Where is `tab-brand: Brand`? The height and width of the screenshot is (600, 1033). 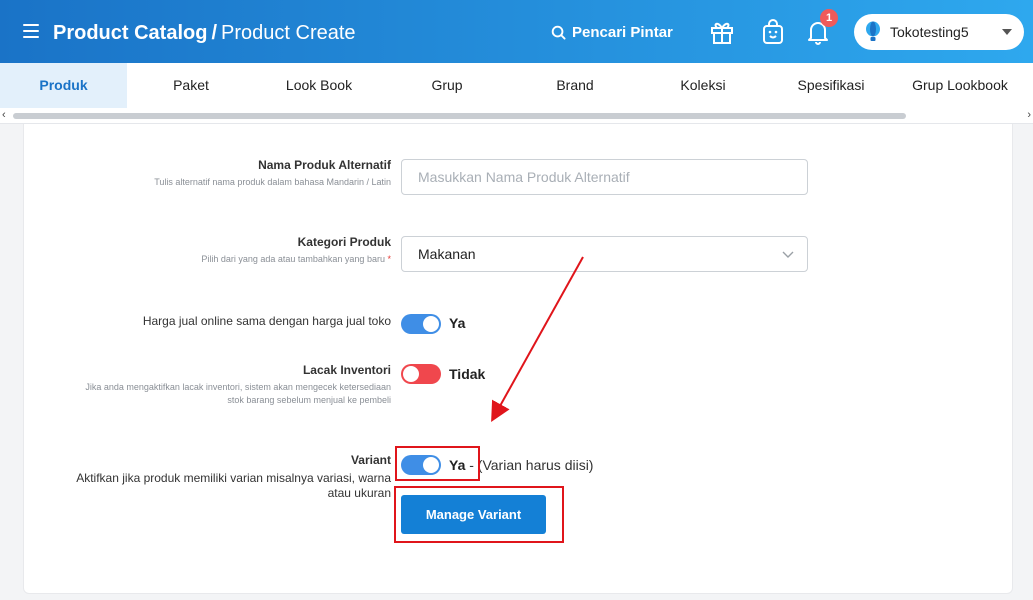
tab-brand: Brand is located at coordinates (575, 85).